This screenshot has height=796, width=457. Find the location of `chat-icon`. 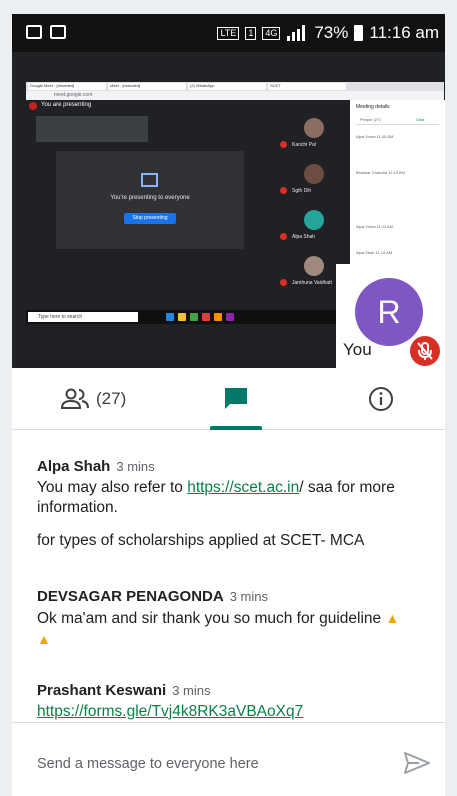

chat-icon is located at coordinates (236, 398).